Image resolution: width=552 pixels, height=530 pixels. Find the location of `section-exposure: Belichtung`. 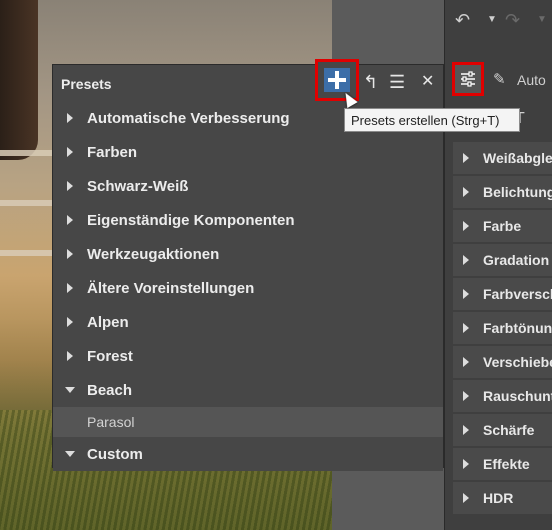

section-exposure: Belichtung is located at coordinates (502, 192).